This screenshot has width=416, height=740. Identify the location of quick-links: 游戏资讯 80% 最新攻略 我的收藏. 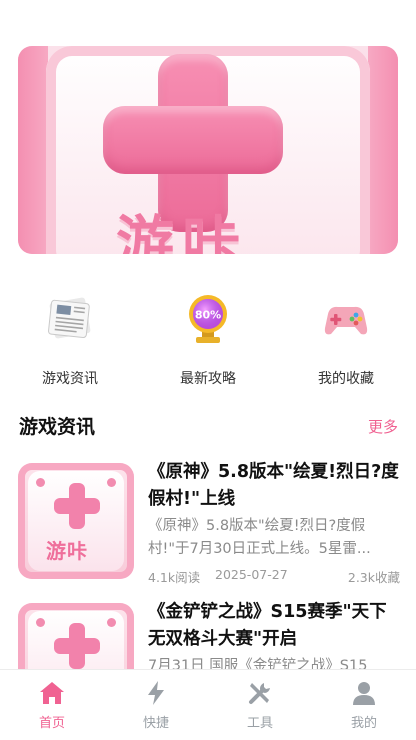
(208, 340).